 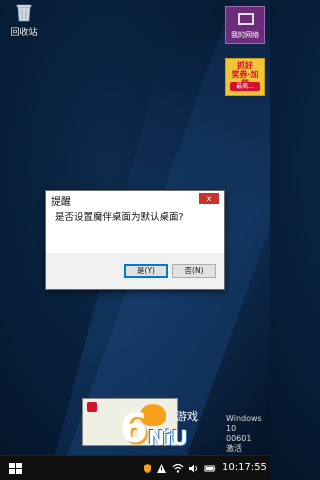 What do you see at coordinates (24, 12) in the screenshot?
I see `recycle-bin-icon` at bounding box center [24, 12].